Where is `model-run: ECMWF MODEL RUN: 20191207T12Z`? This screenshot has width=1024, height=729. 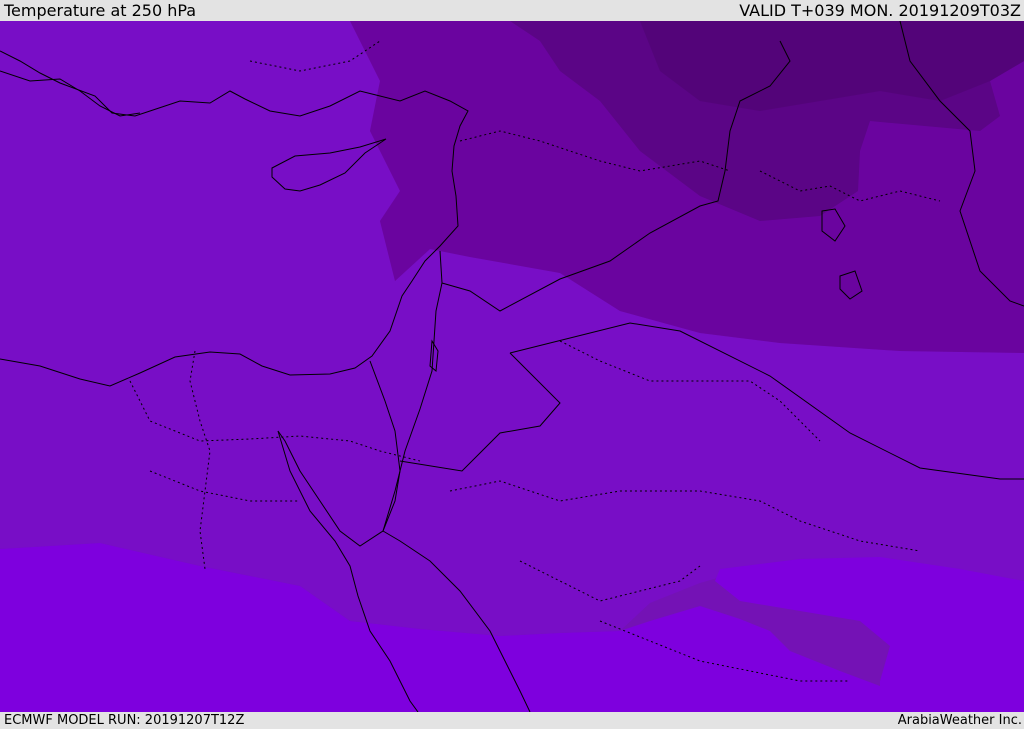
model-run: ECMWF MODEL RUN: 20191207T12Z is located at coordinates (124, 720).